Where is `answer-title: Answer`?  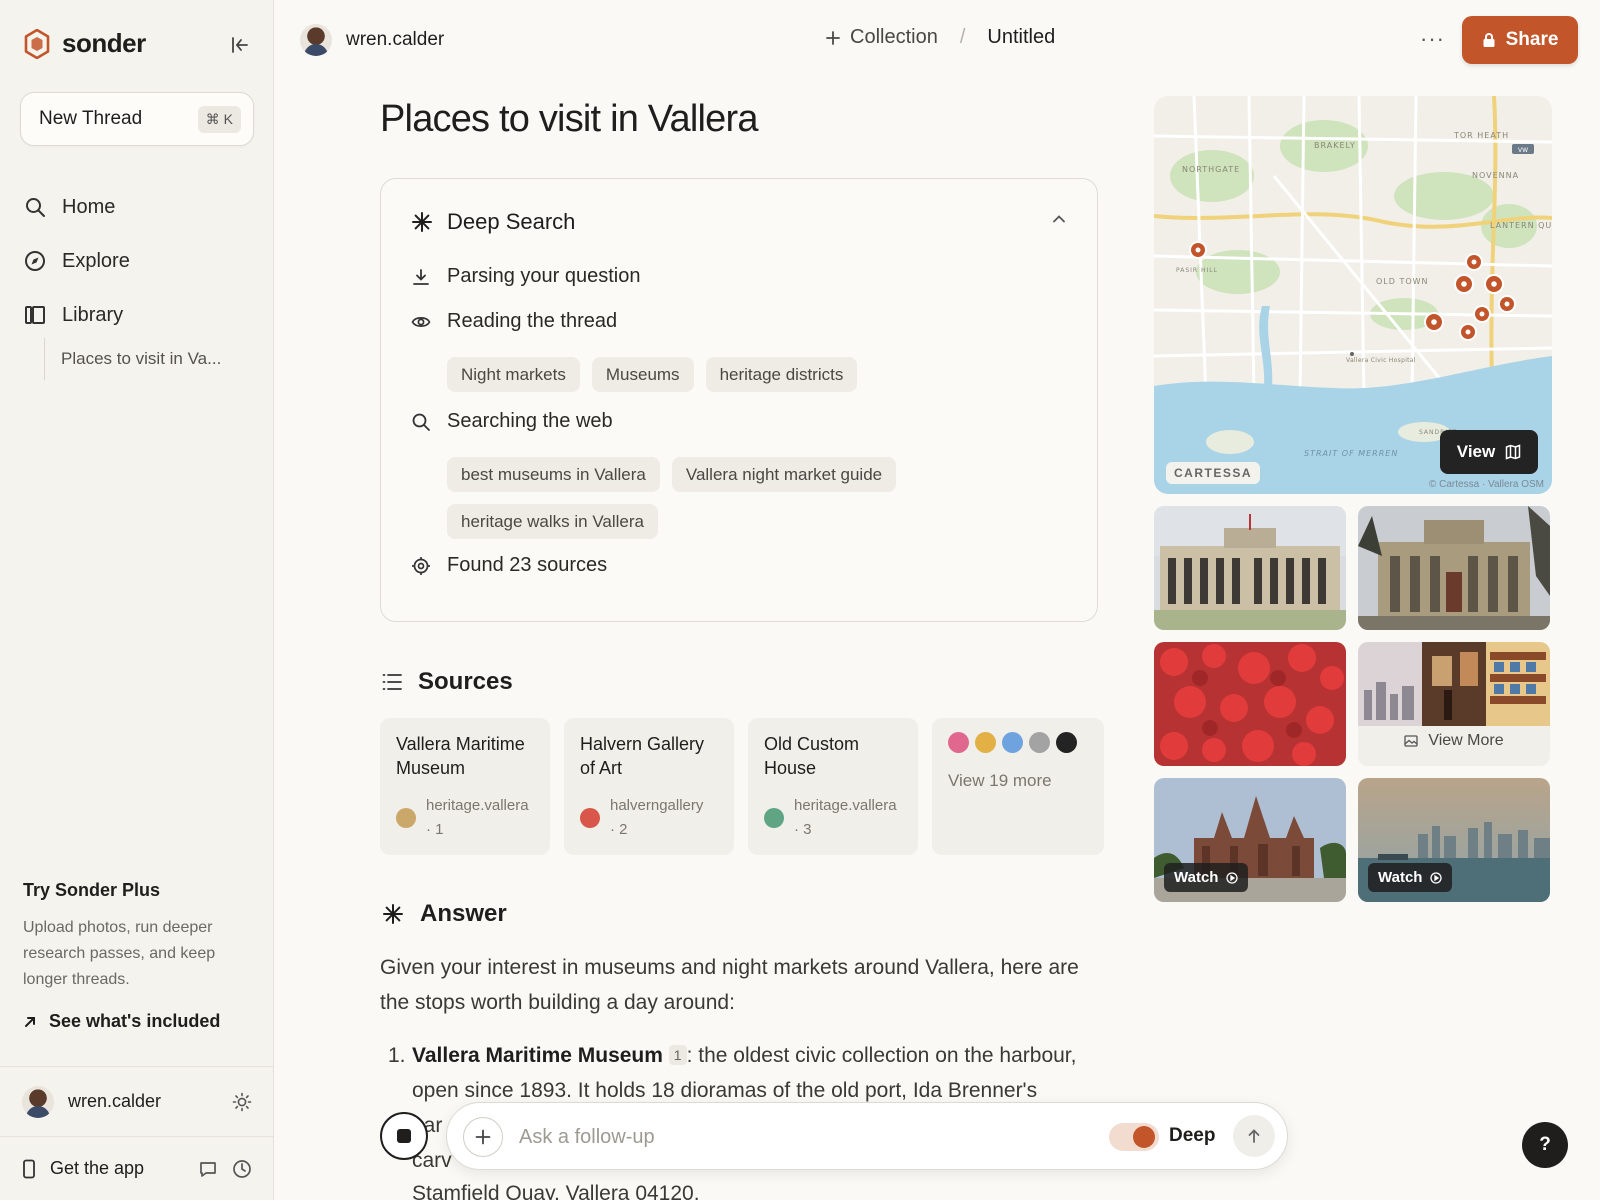 answer-title: Answer is located at coordinates (463, 913).